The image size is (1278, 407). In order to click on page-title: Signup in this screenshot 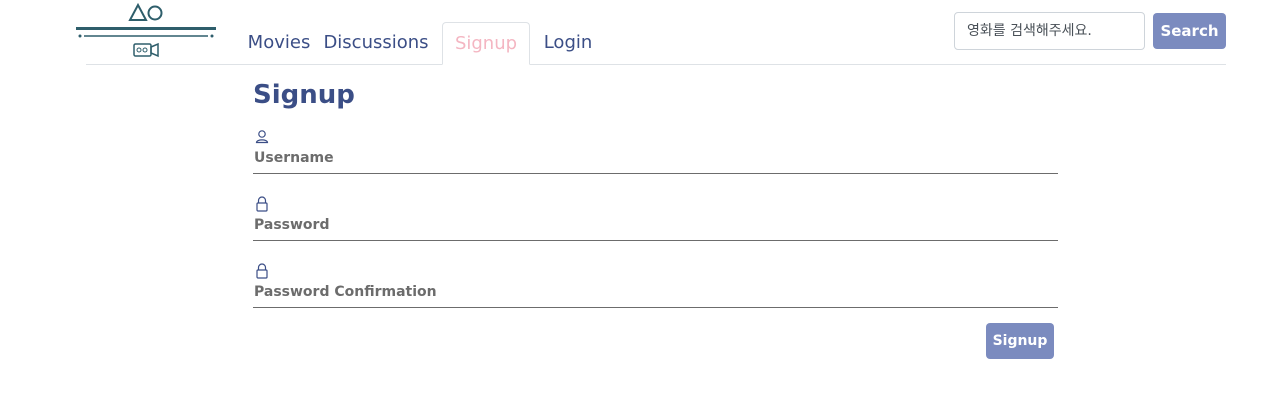, I will do `click(304, 95)`.